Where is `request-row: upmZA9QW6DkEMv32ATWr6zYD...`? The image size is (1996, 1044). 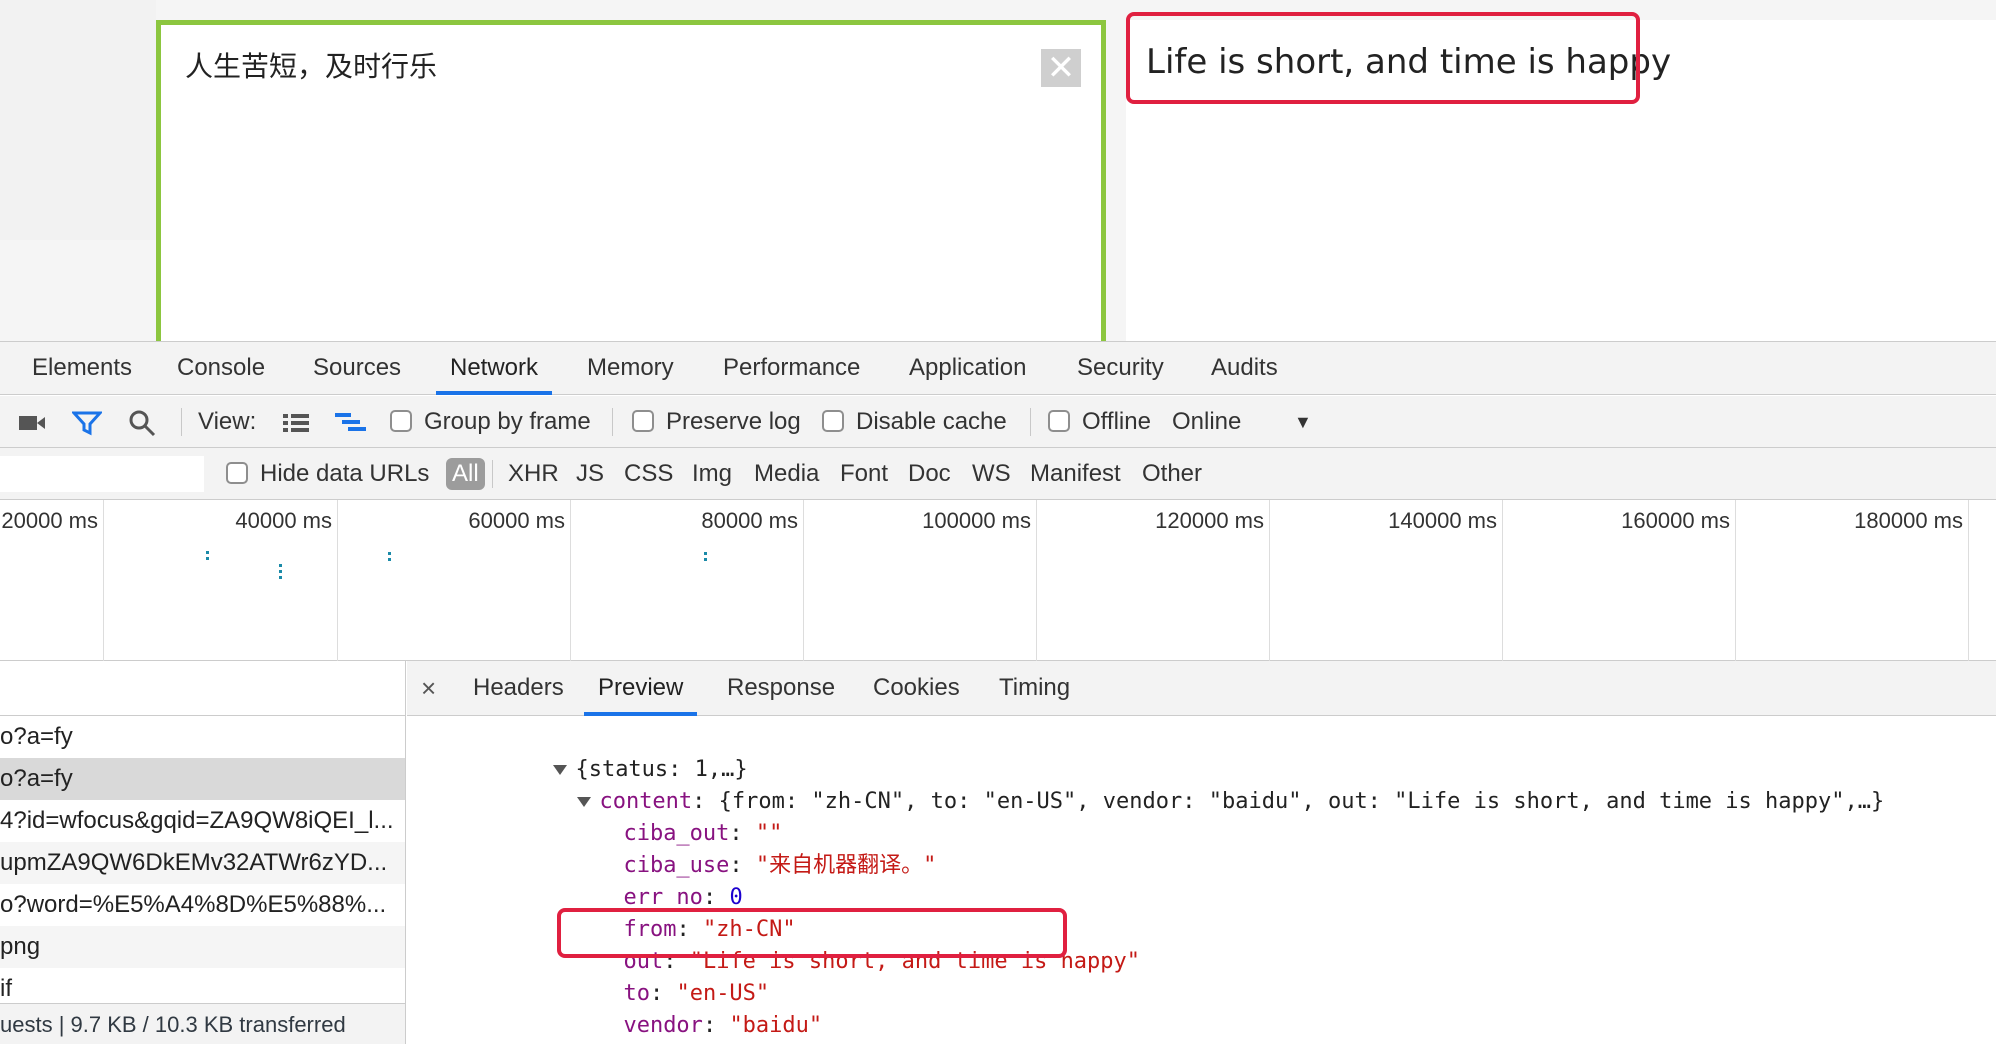
request-row: upmZA9QW6DkEMv32ATWr6zYD... is located at coordinates (202, 863).